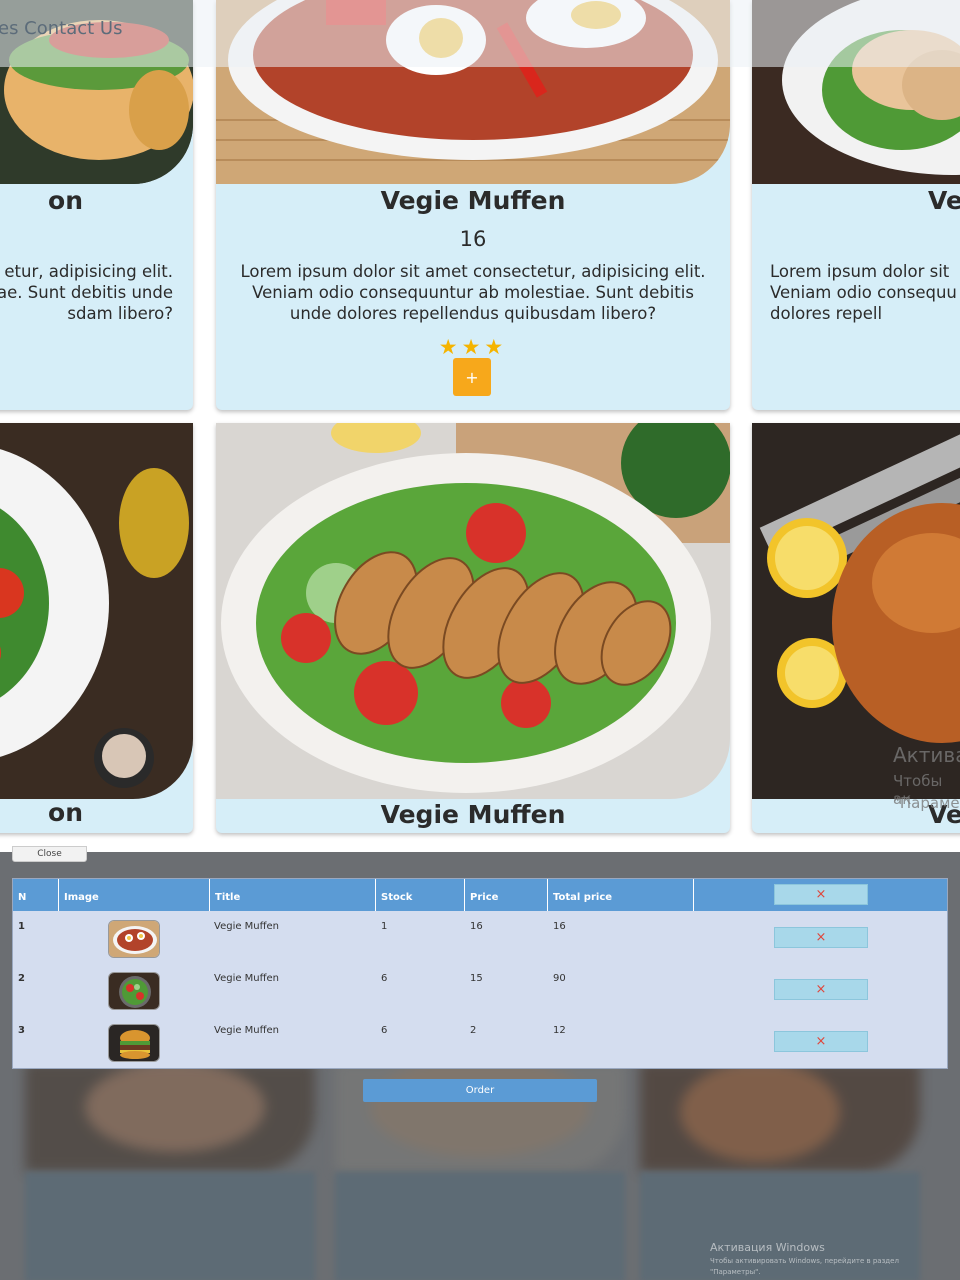 This screenshot has height=1280, width=960. What do you see at coordinates (21, 1030) in the screenshot?
I see `row-number: 3` at bounding box center [21, 1030].